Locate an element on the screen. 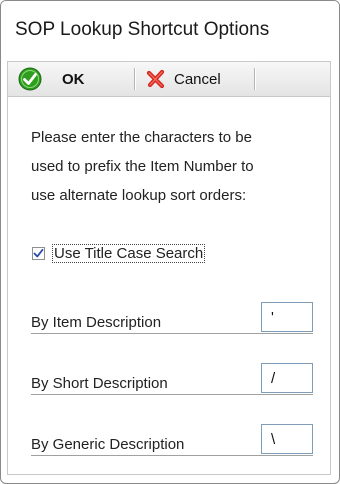 The width and height of the screenshot is (340, 484). instructions-line: used to prefix the Item Number to is located at coordinates (142, 166).